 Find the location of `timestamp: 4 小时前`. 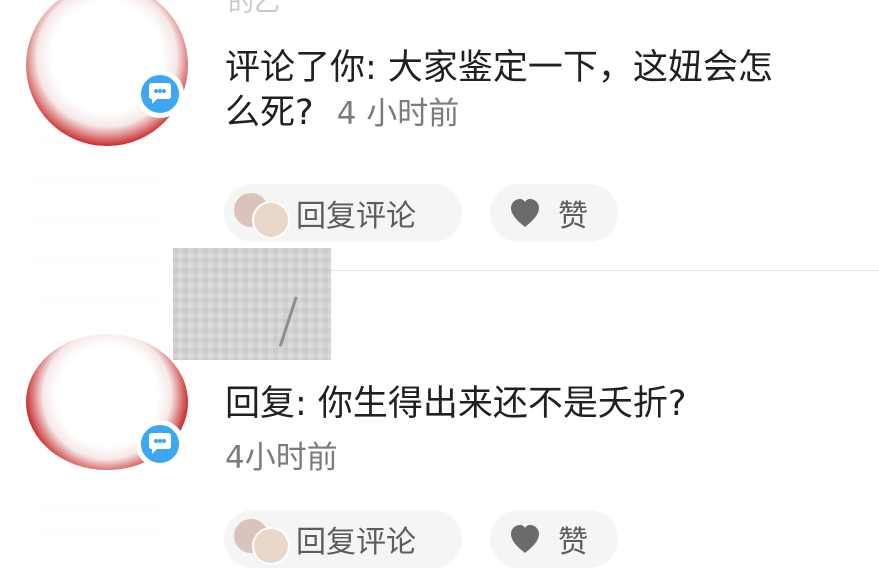

timestamp: 4 小时前 is located at coordinates (398, 114).